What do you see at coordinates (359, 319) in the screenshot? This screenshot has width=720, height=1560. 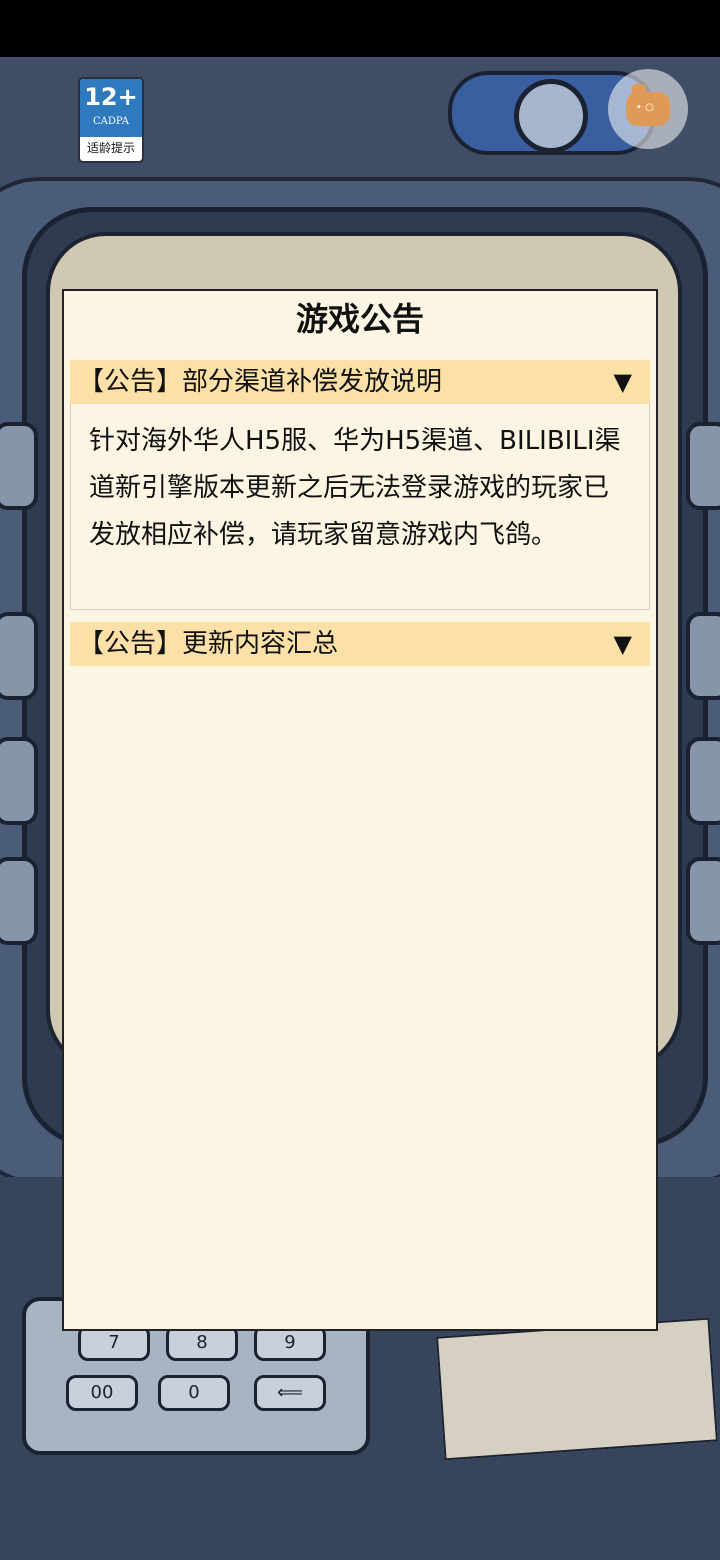 I see `dialog-title: 游戏公告` at bounding box center [359, 319].